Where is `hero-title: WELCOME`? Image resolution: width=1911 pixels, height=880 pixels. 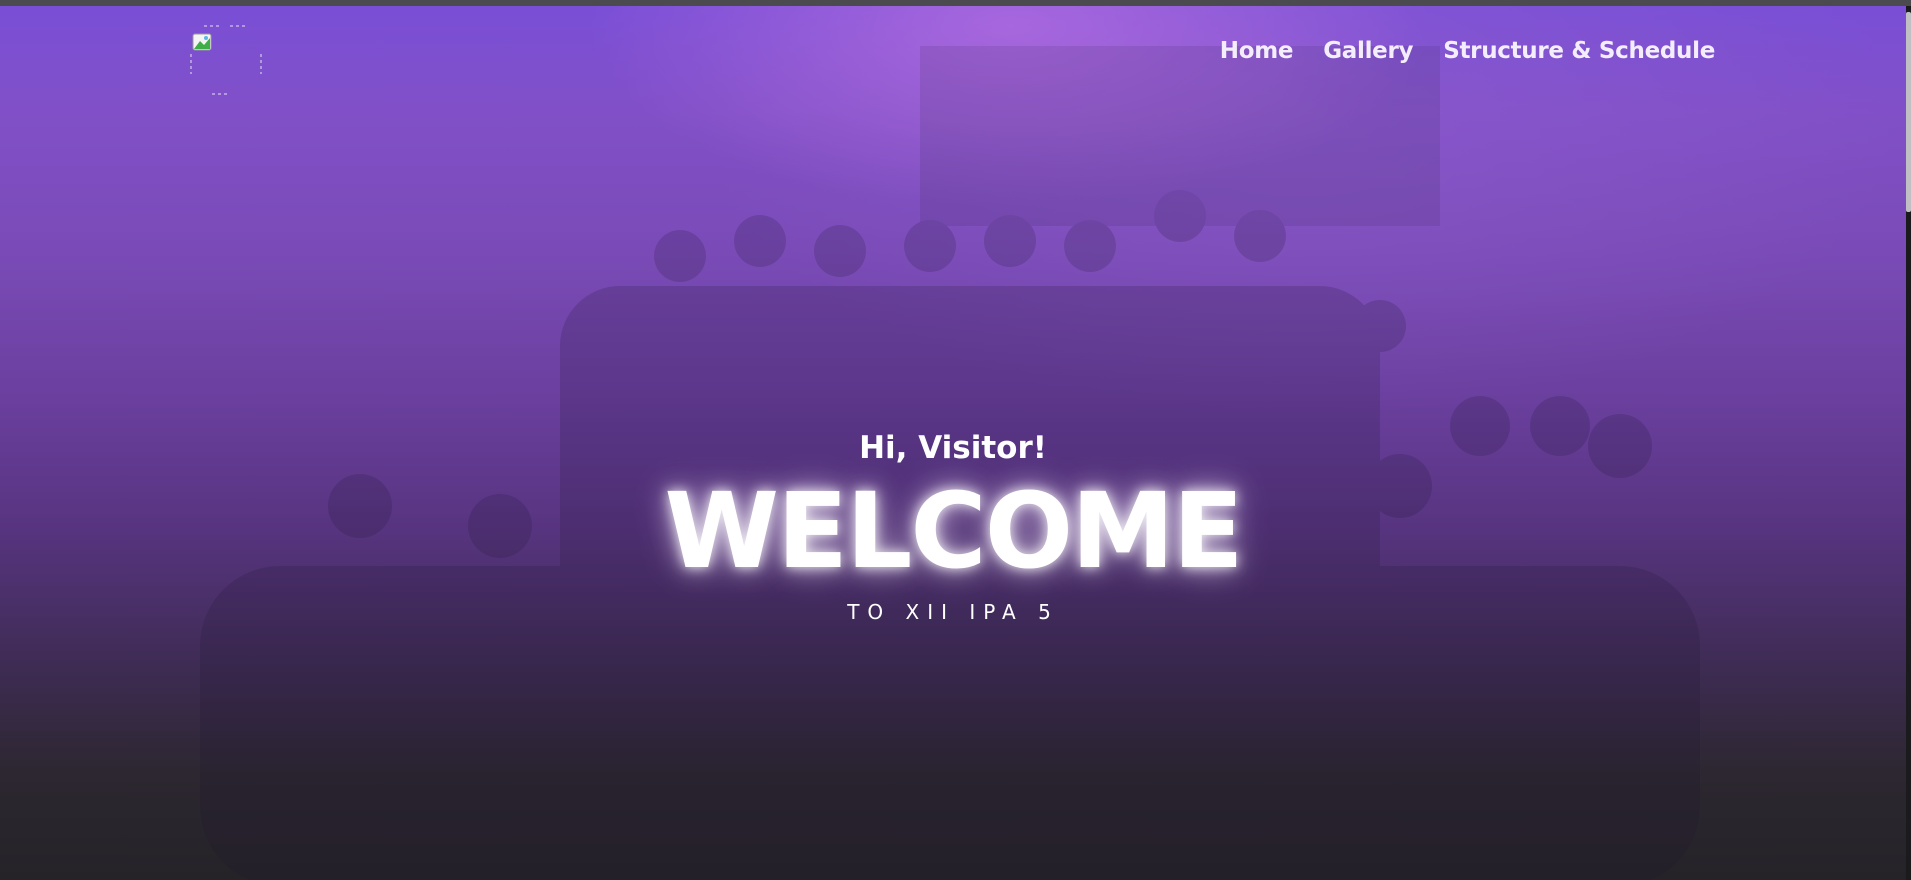
hero-title: WELCOME is located at coordinates (953, 531).